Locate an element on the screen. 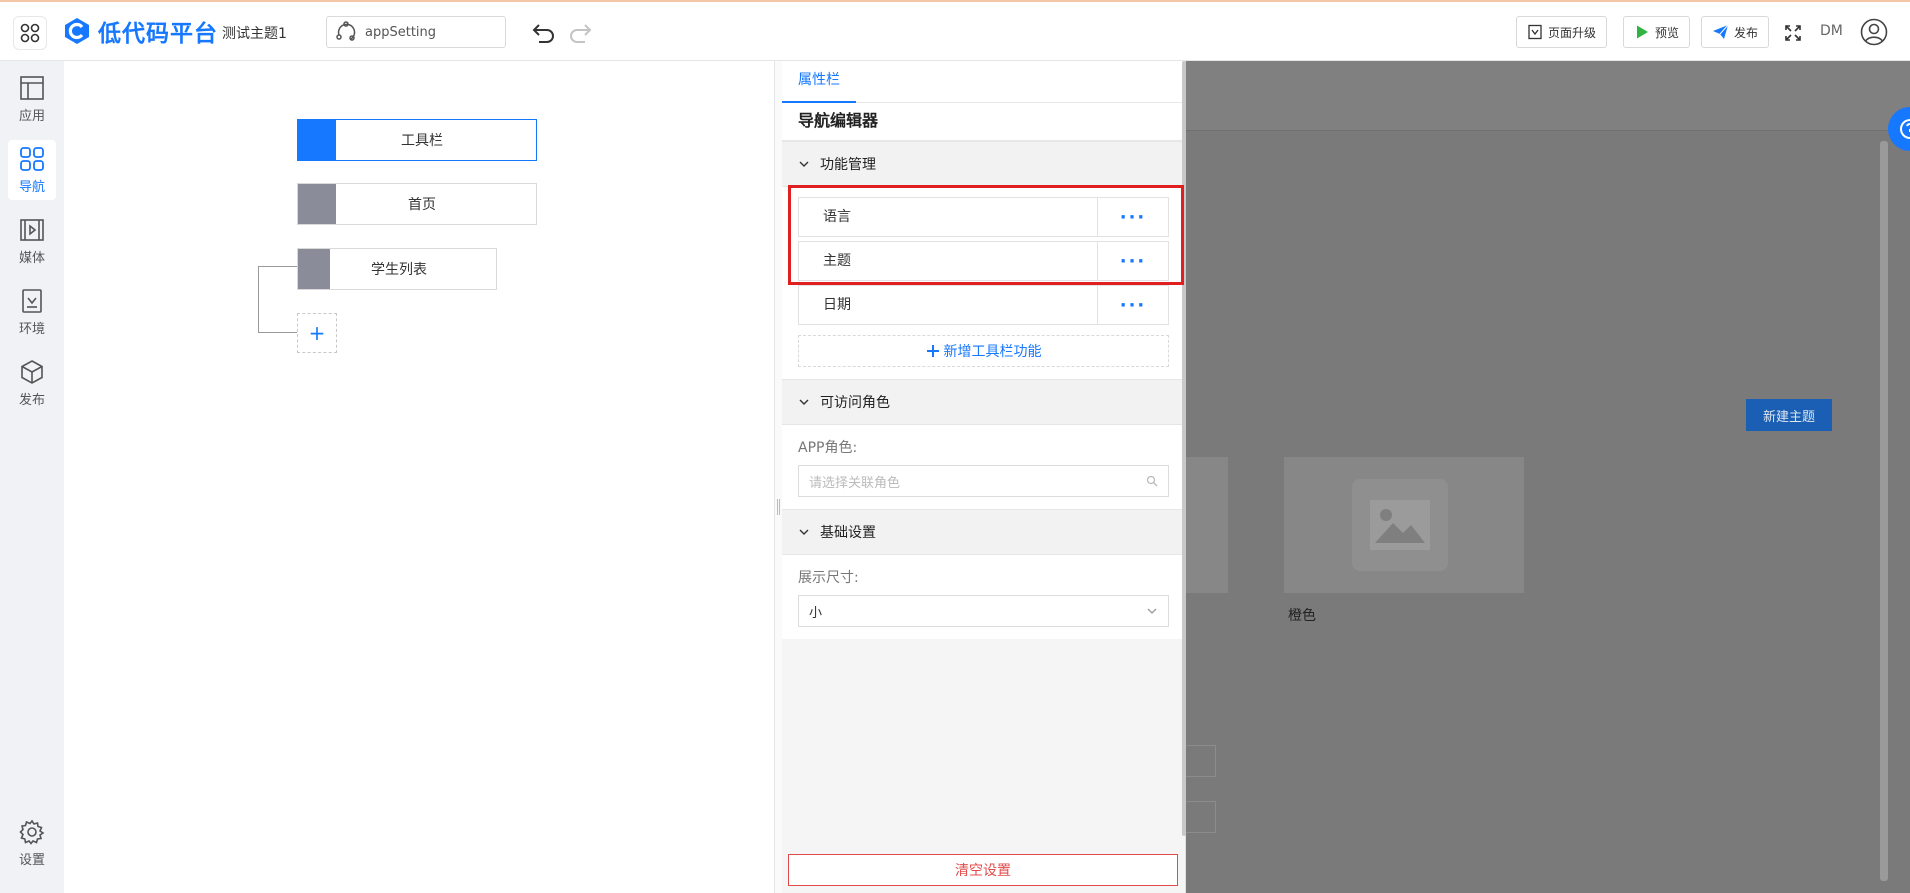 The image size is (1910, 893). clear-settings-button: 清空设置 is located at coordinates (983, 870).